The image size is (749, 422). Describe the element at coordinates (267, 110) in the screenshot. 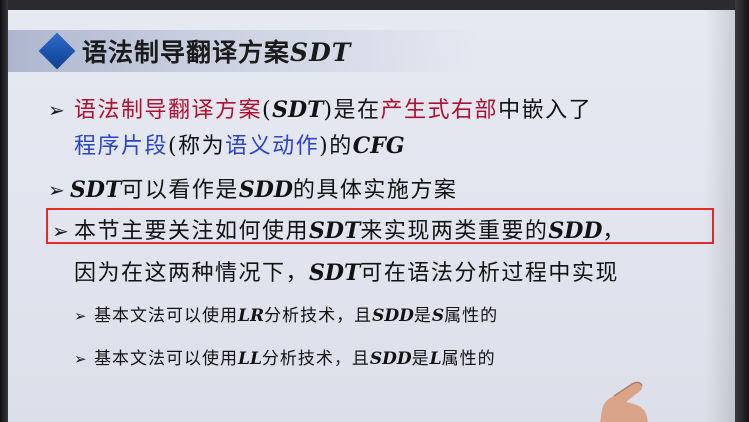

I see `text-run: (` at that location.